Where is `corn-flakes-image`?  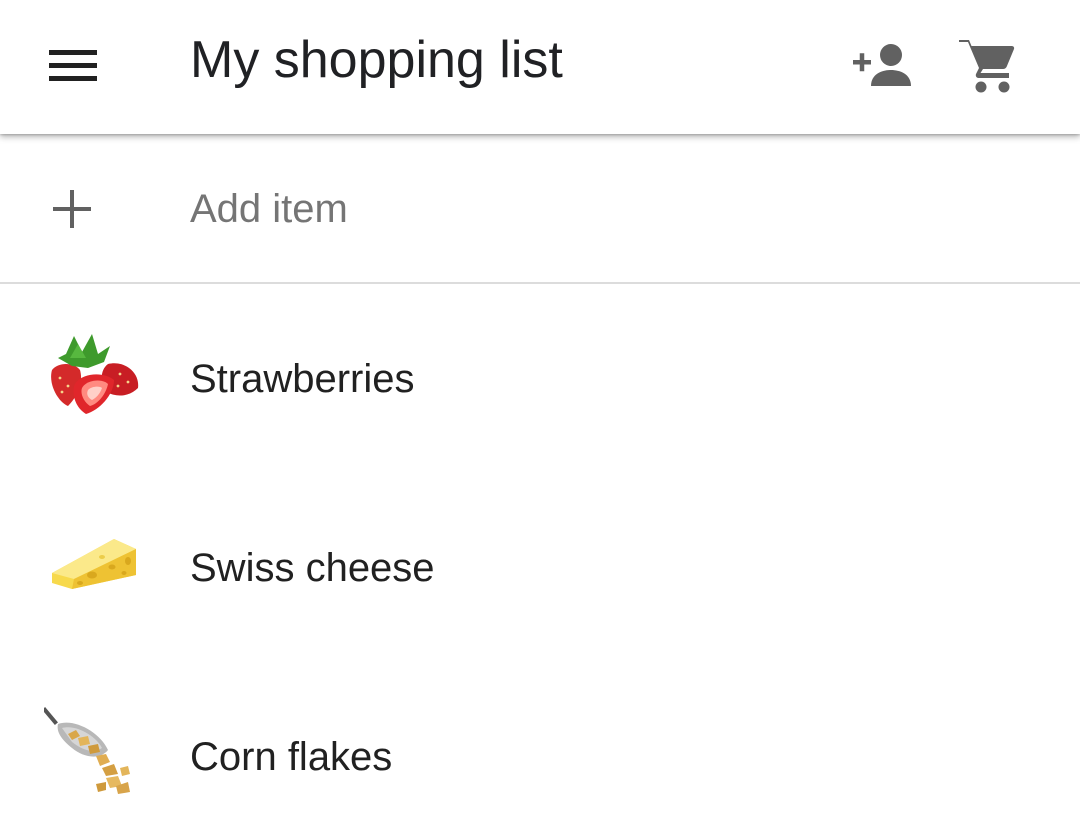
corn-flakes-image is located at coordinates (87, 750).